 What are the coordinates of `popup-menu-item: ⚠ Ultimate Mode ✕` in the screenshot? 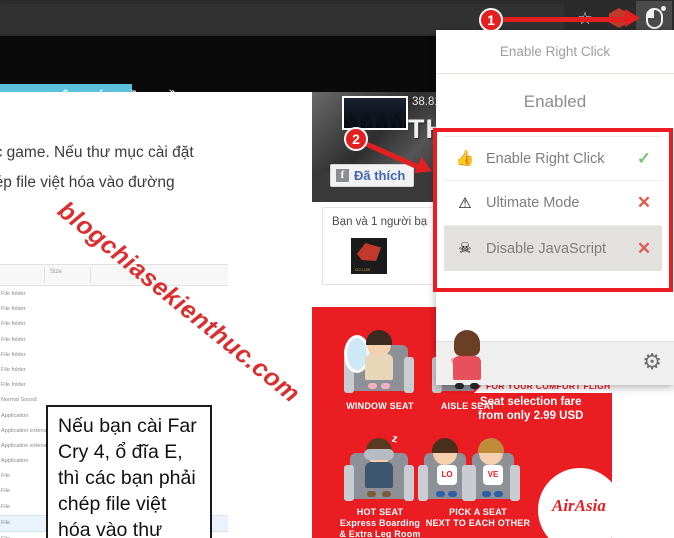 It's located at (553, 203).